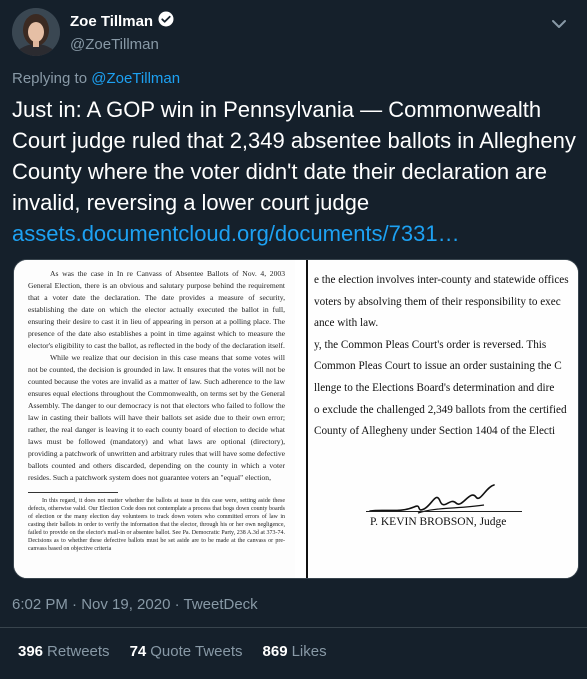 This screenshot has height=679, width=587. Describe the element at coordinates (111, 21) in the screenshot. I see `display-name: Zoe Tillman` at that location.